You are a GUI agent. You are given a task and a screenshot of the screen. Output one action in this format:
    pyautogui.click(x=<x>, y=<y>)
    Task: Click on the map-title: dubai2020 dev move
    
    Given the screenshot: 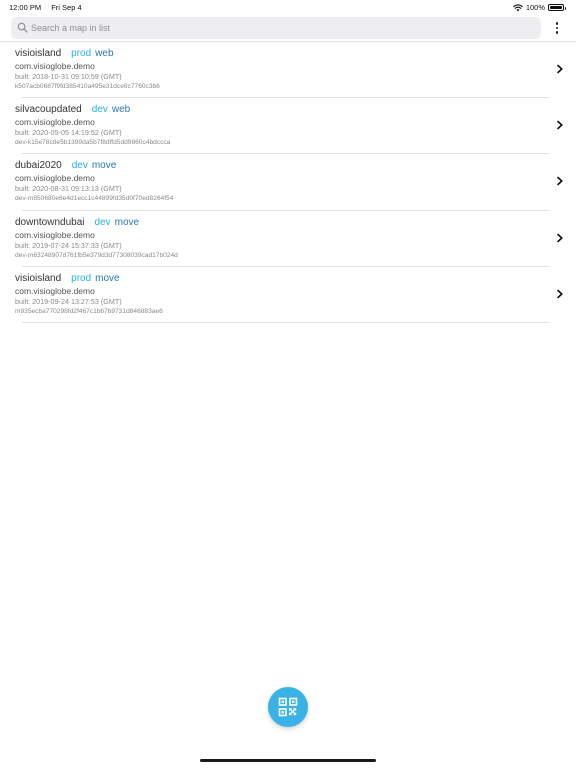 What is the action you would take?
    pyautogui.click(x=280, y=166)
    